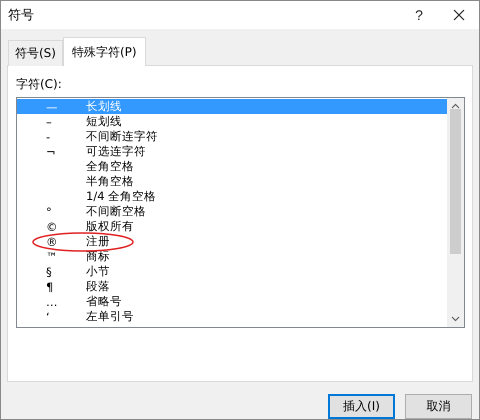  What do you see at coordinates (232, 301) in the screenshot?
I see `list-item: … 省略号` at bounding box center [232, 301].